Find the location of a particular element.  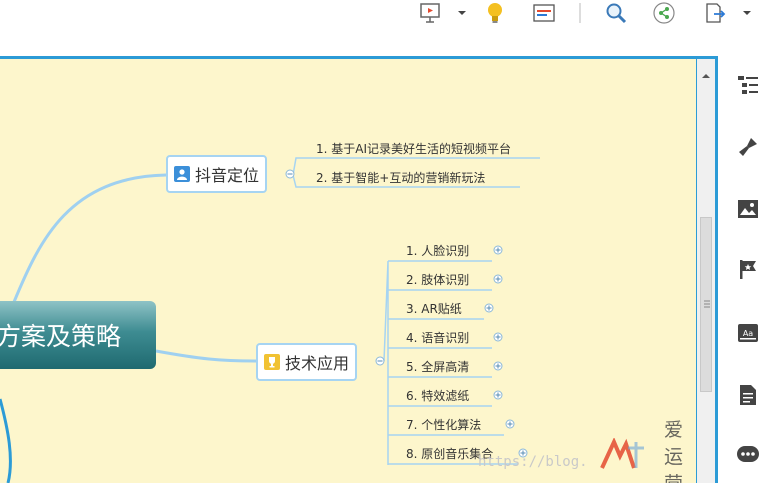

subtopic-b2-4: 4. 语音识别 is located at coordinates (437, 337).